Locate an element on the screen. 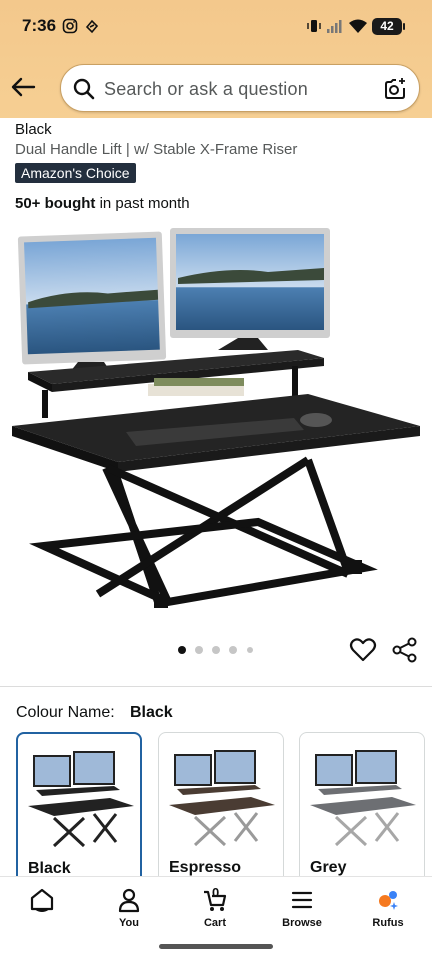 The width and height of the screenshot is (432, 960). colour-option-label: Grey is located at coordinates (328, 867).